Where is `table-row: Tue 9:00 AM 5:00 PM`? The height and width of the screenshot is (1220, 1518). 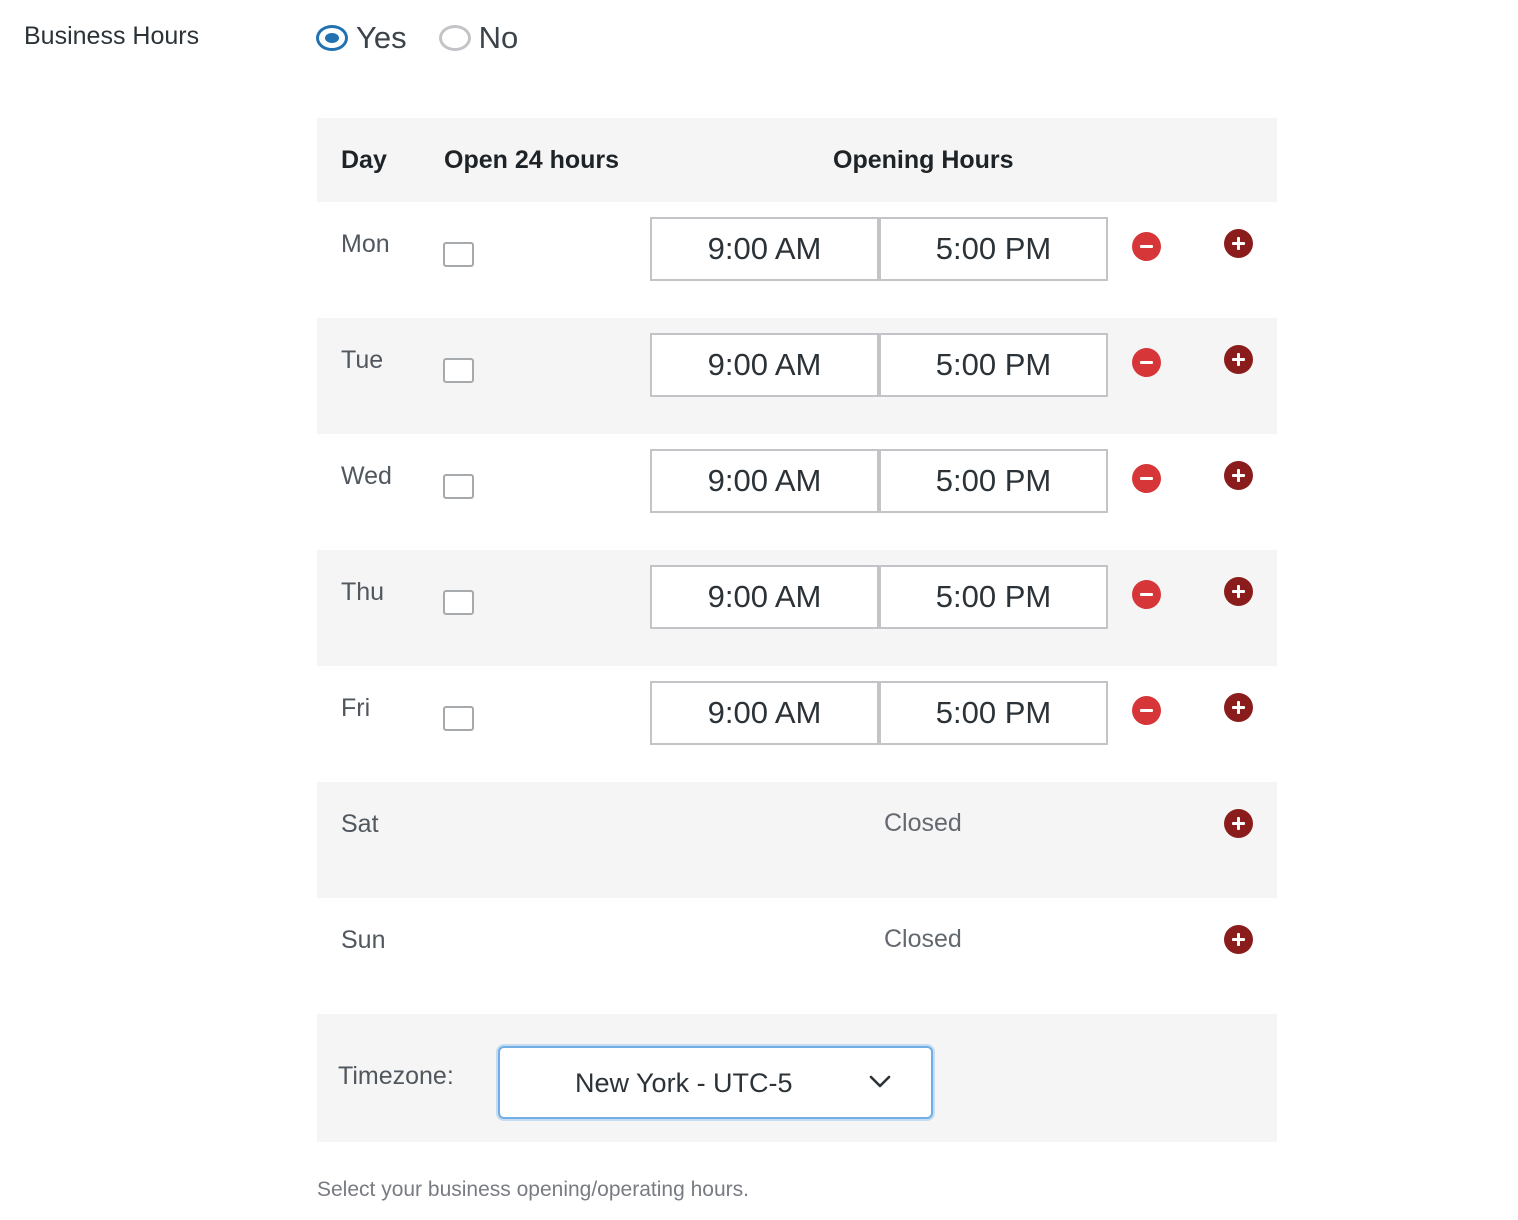
table-row: Tue 9:00 AM 5:00 PM is located at coordinates (797, 376).